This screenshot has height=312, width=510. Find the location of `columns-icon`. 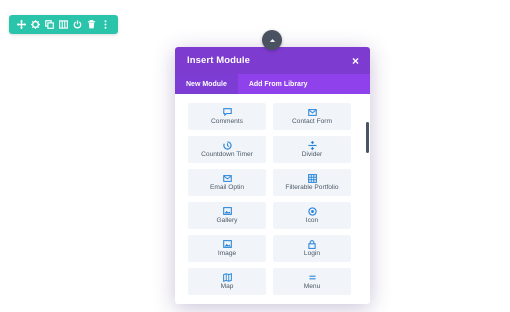

columns-icon is located at coordinates (63, 24).